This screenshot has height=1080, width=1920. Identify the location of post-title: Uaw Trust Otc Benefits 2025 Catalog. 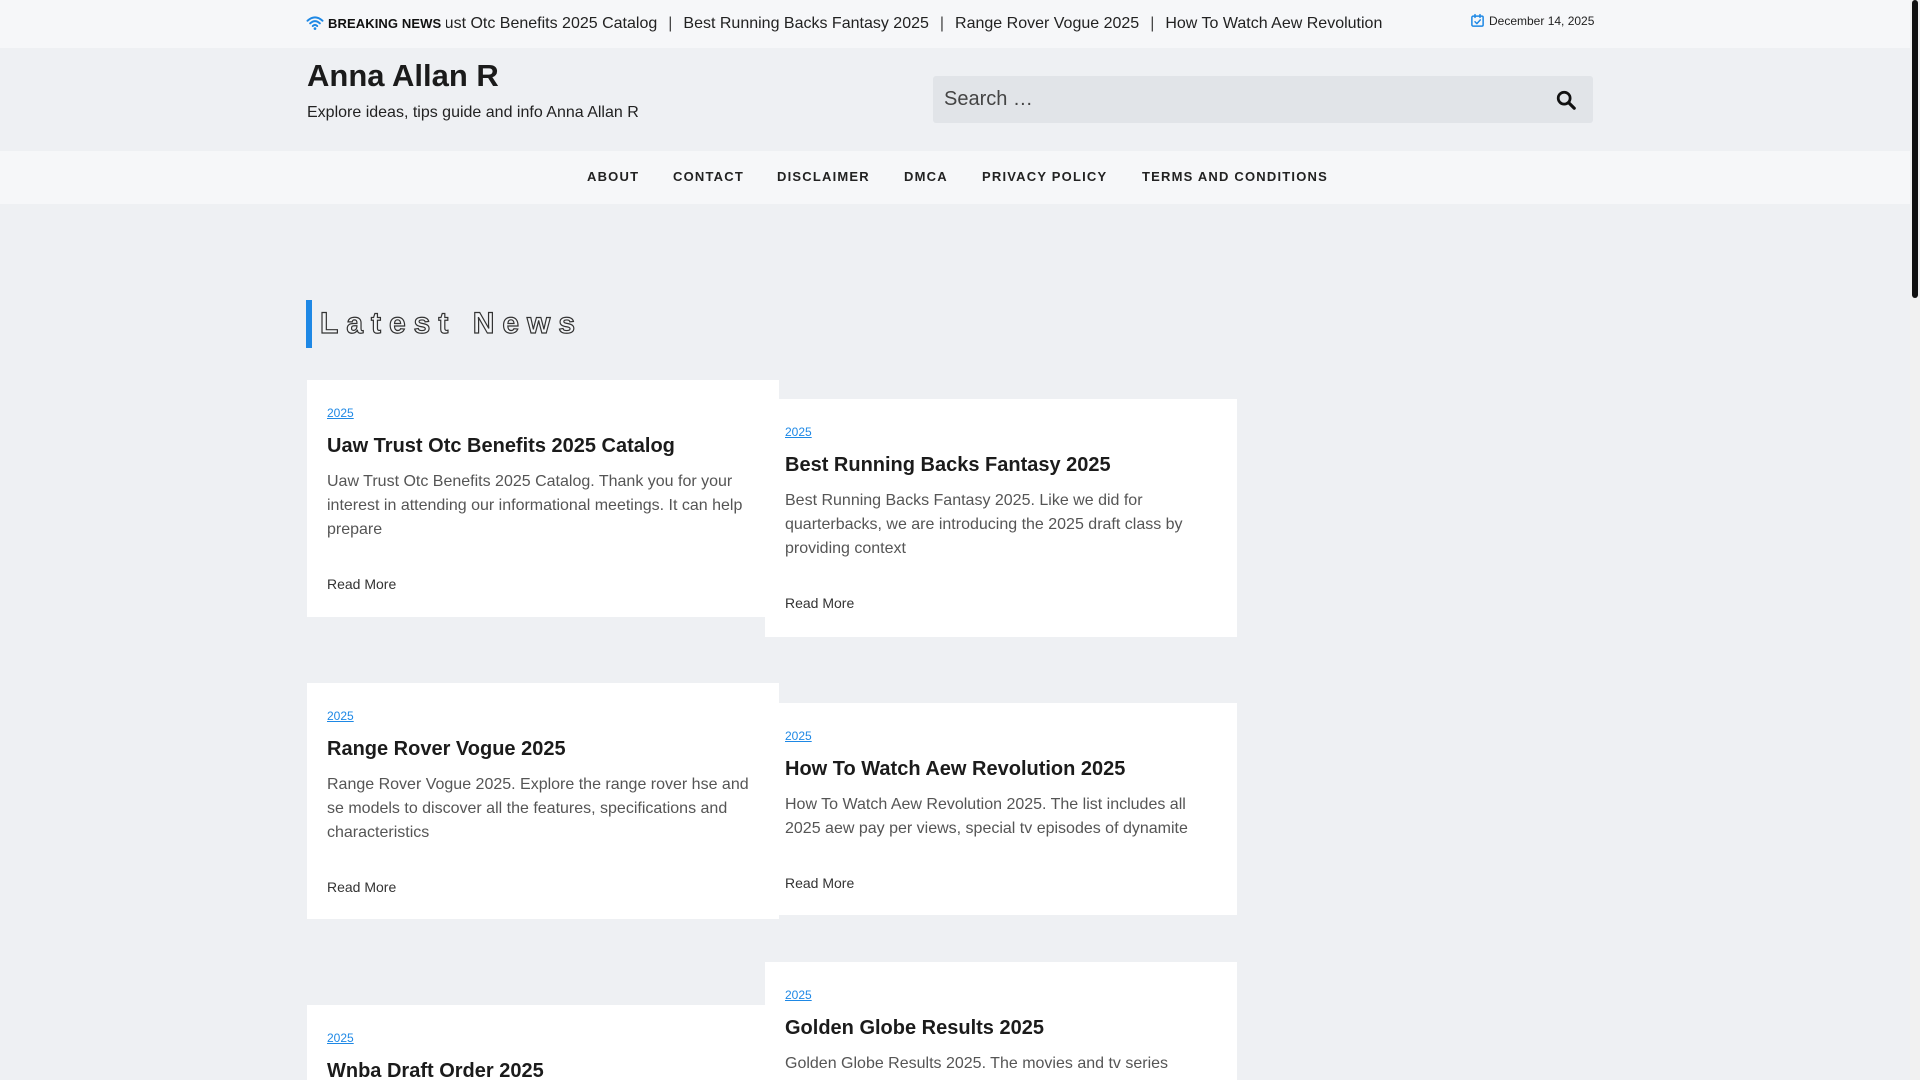
(542, 446).